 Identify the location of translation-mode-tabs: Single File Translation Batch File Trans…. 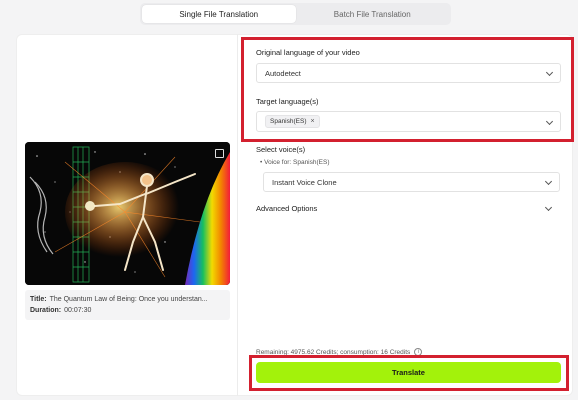
(295, 14).